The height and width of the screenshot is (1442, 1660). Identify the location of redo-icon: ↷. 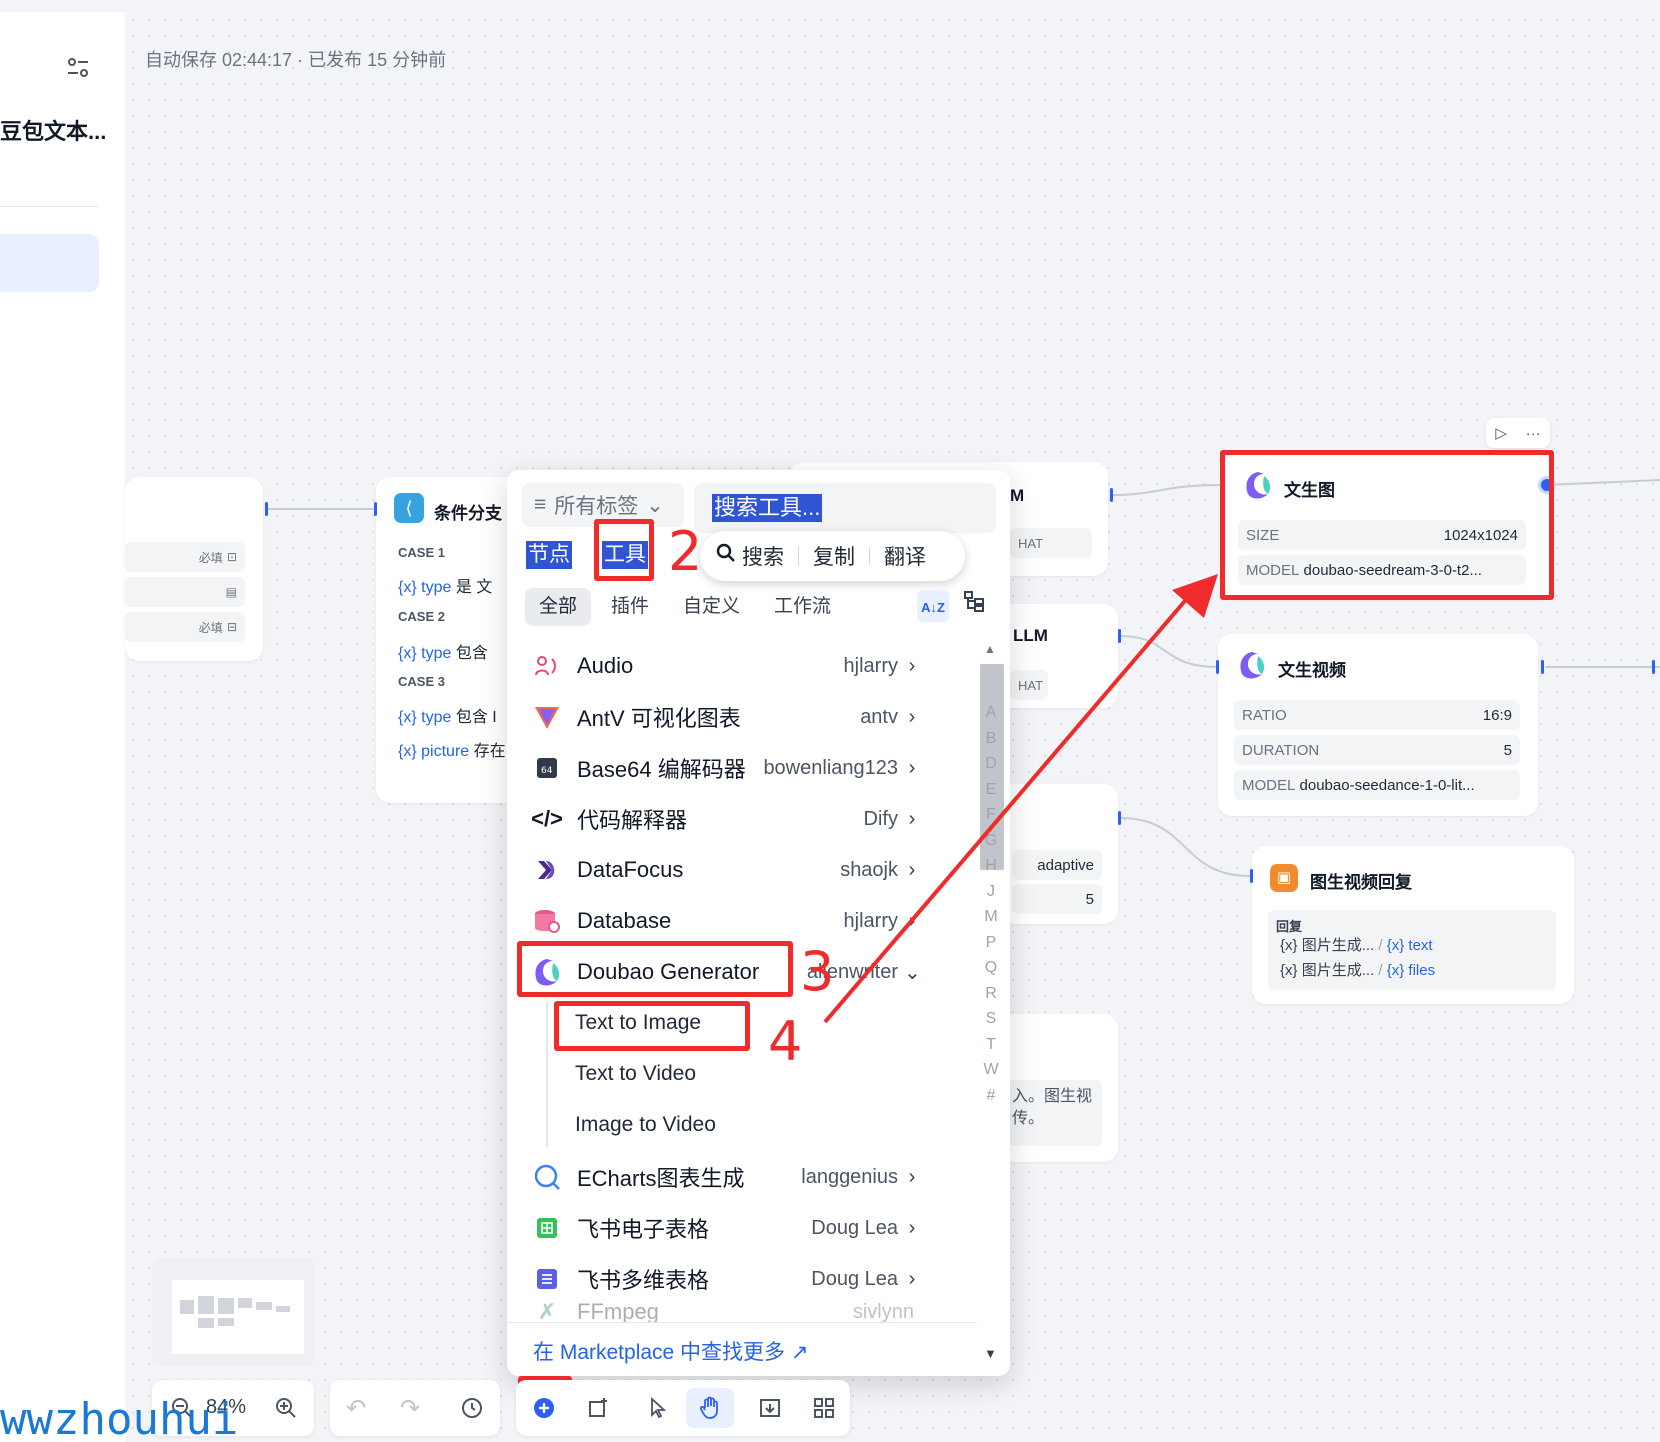
(410, 1408).